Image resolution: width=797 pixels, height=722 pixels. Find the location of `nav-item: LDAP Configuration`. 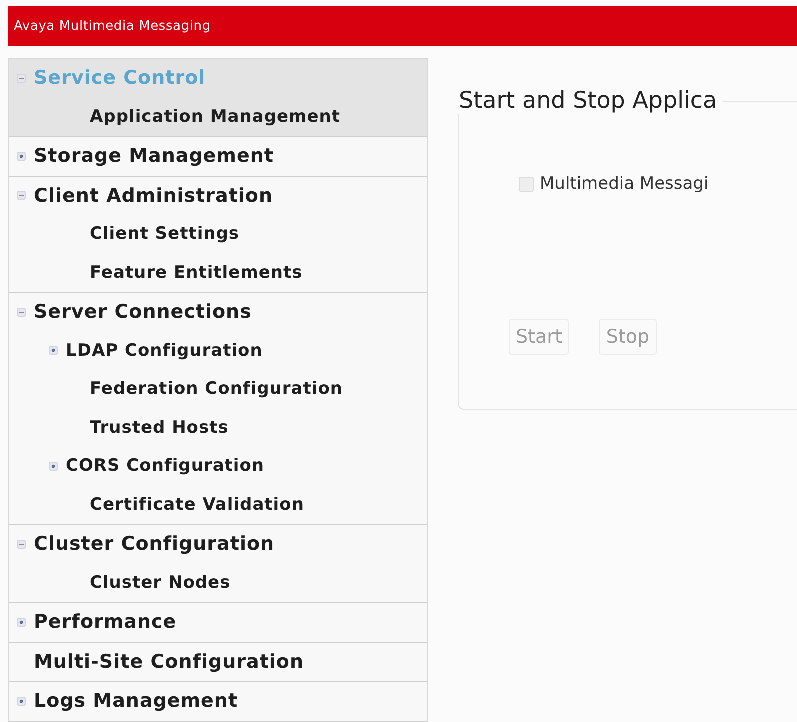

nav-item: LDAP Configuration is located at coordinates (164, 350).